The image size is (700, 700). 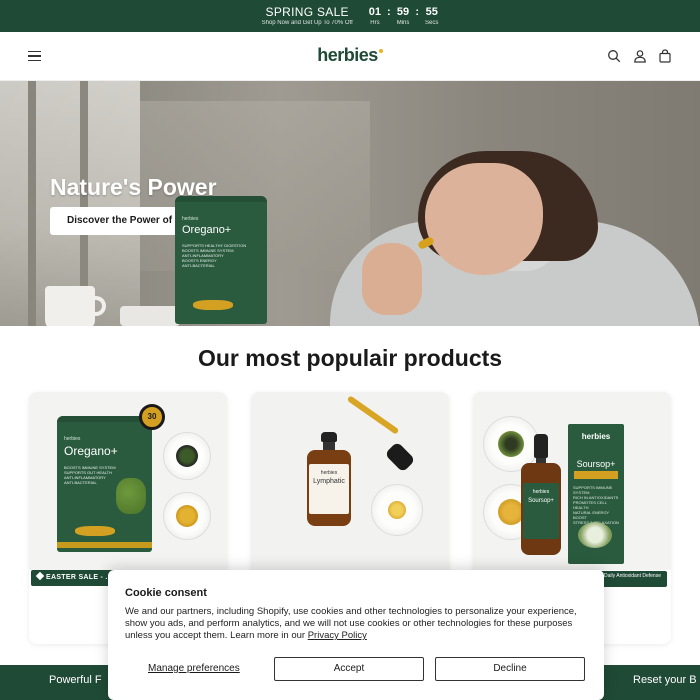 I want to click on herb-dish, so click(x=187, y=456).